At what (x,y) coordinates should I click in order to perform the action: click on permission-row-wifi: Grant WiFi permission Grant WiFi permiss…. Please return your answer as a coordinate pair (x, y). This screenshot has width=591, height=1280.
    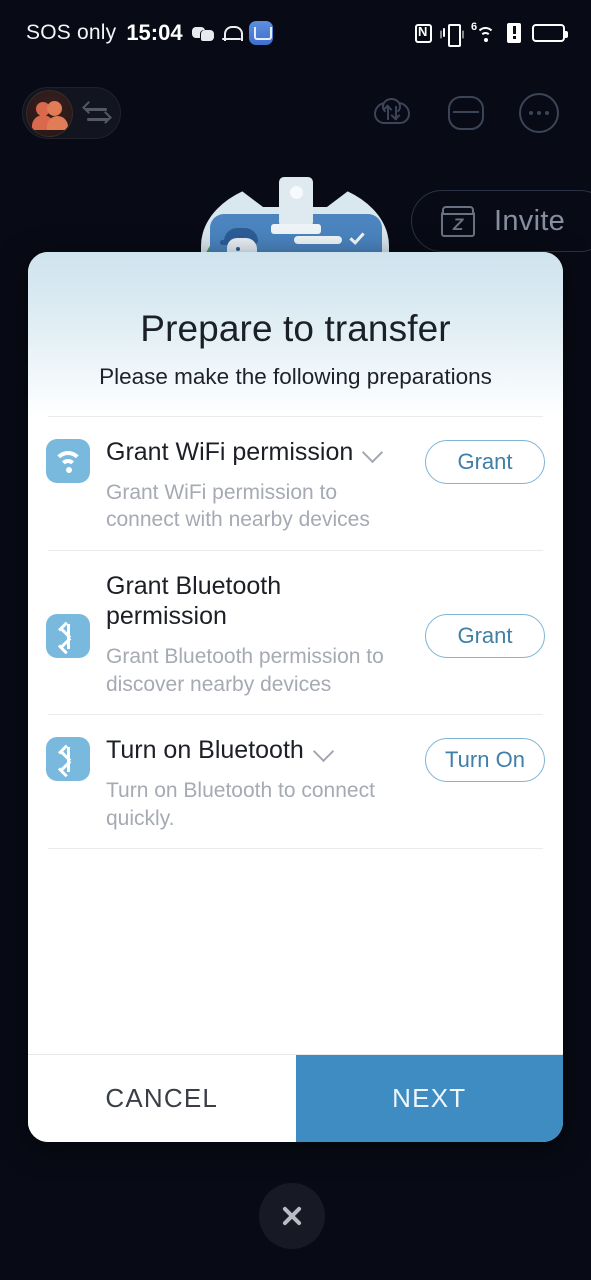
    Looking at the image, I should click on (295, 483).